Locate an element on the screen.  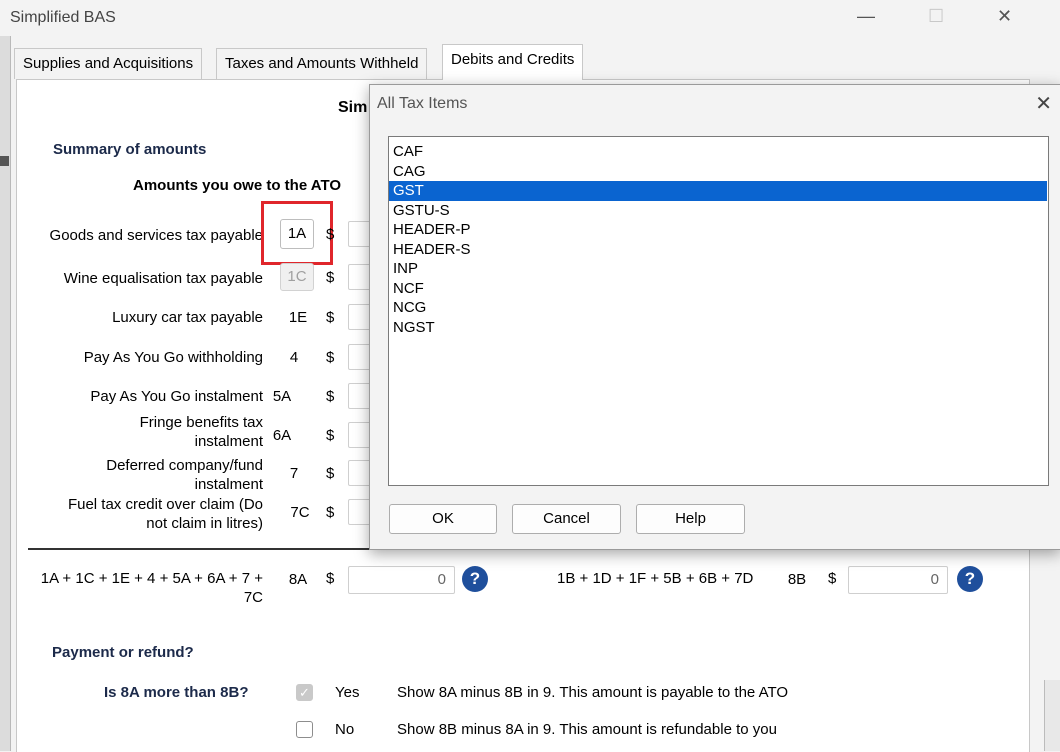
label-payg-instalment: Pay As You Go instalment is located at coordinates (176, 396).